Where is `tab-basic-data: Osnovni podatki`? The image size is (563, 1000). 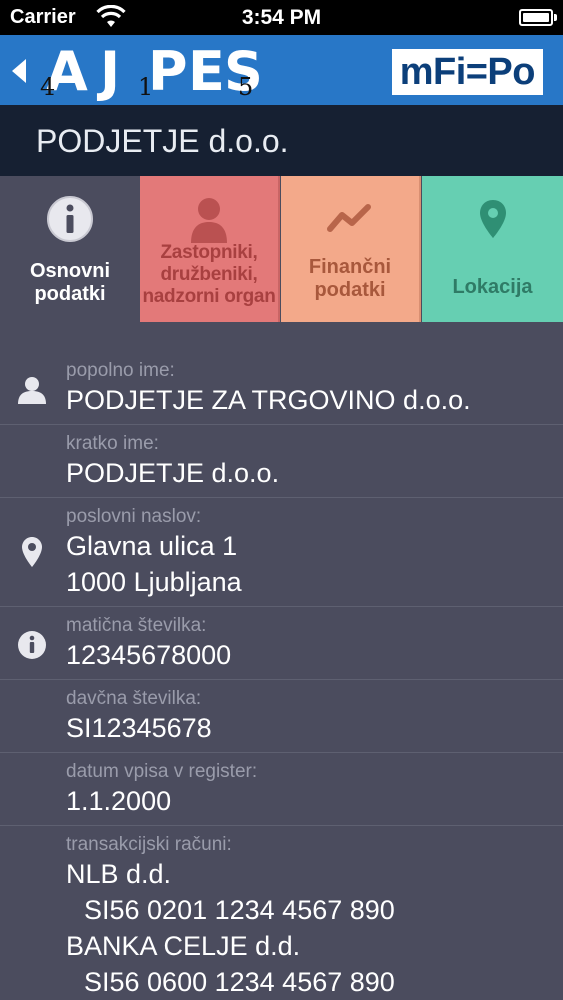 tab-basic-data: Osnovni podatki is located at coordinates (70, 249).